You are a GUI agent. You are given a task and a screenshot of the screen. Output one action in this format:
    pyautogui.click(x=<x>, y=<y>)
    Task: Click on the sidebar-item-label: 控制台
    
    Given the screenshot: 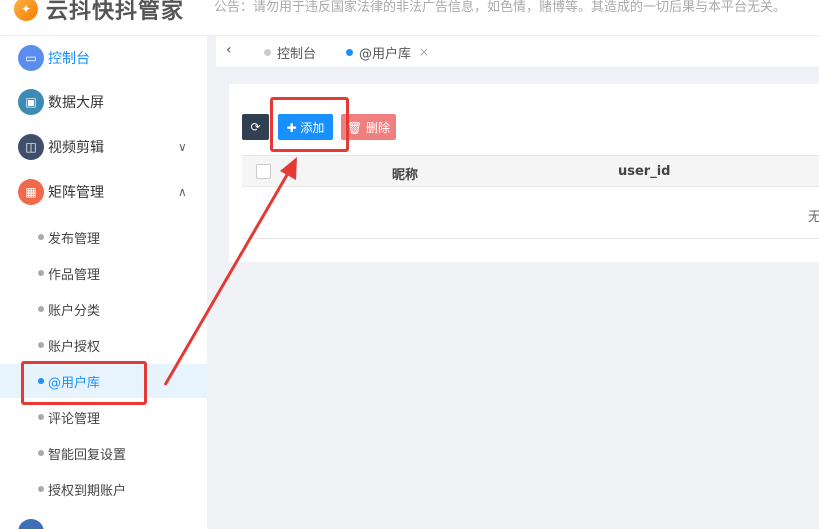 What is the action you would take?
    pyautogui.click(x=69, y=59)
    